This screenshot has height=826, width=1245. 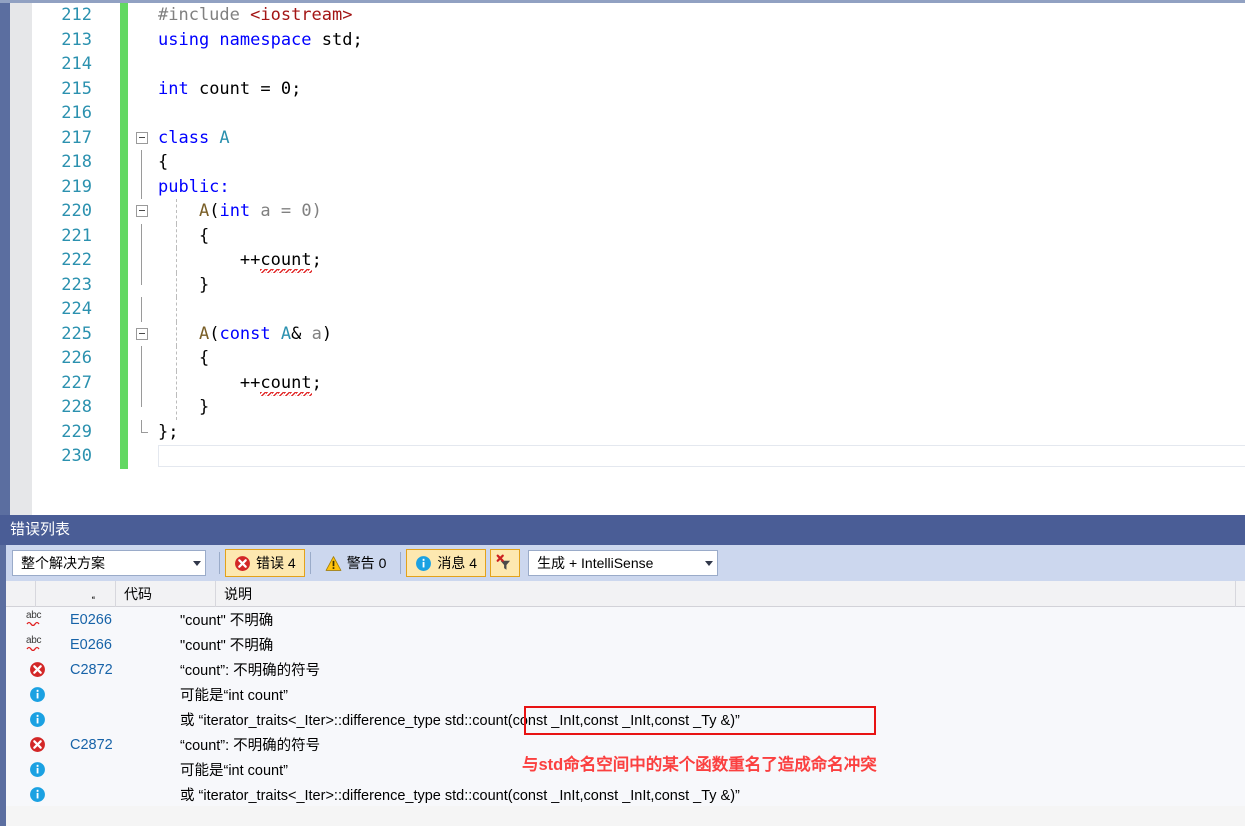 I want to click on line-number: 223, so click(x=76, y=284).